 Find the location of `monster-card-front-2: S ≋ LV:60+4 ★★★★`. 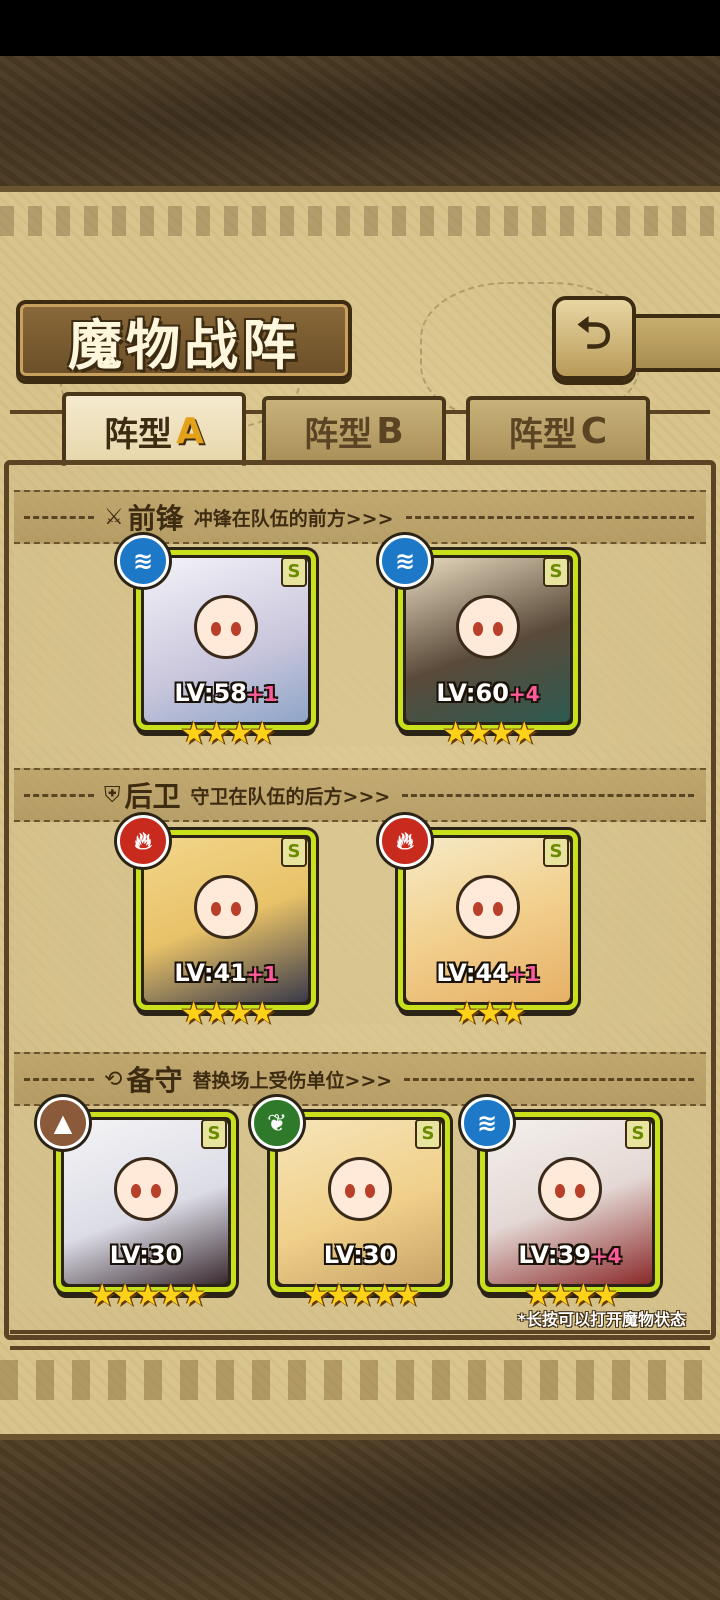

monster-card-front-2: S ≋ LV:60+4 ★★★★ is located at coordinates (478, 643).